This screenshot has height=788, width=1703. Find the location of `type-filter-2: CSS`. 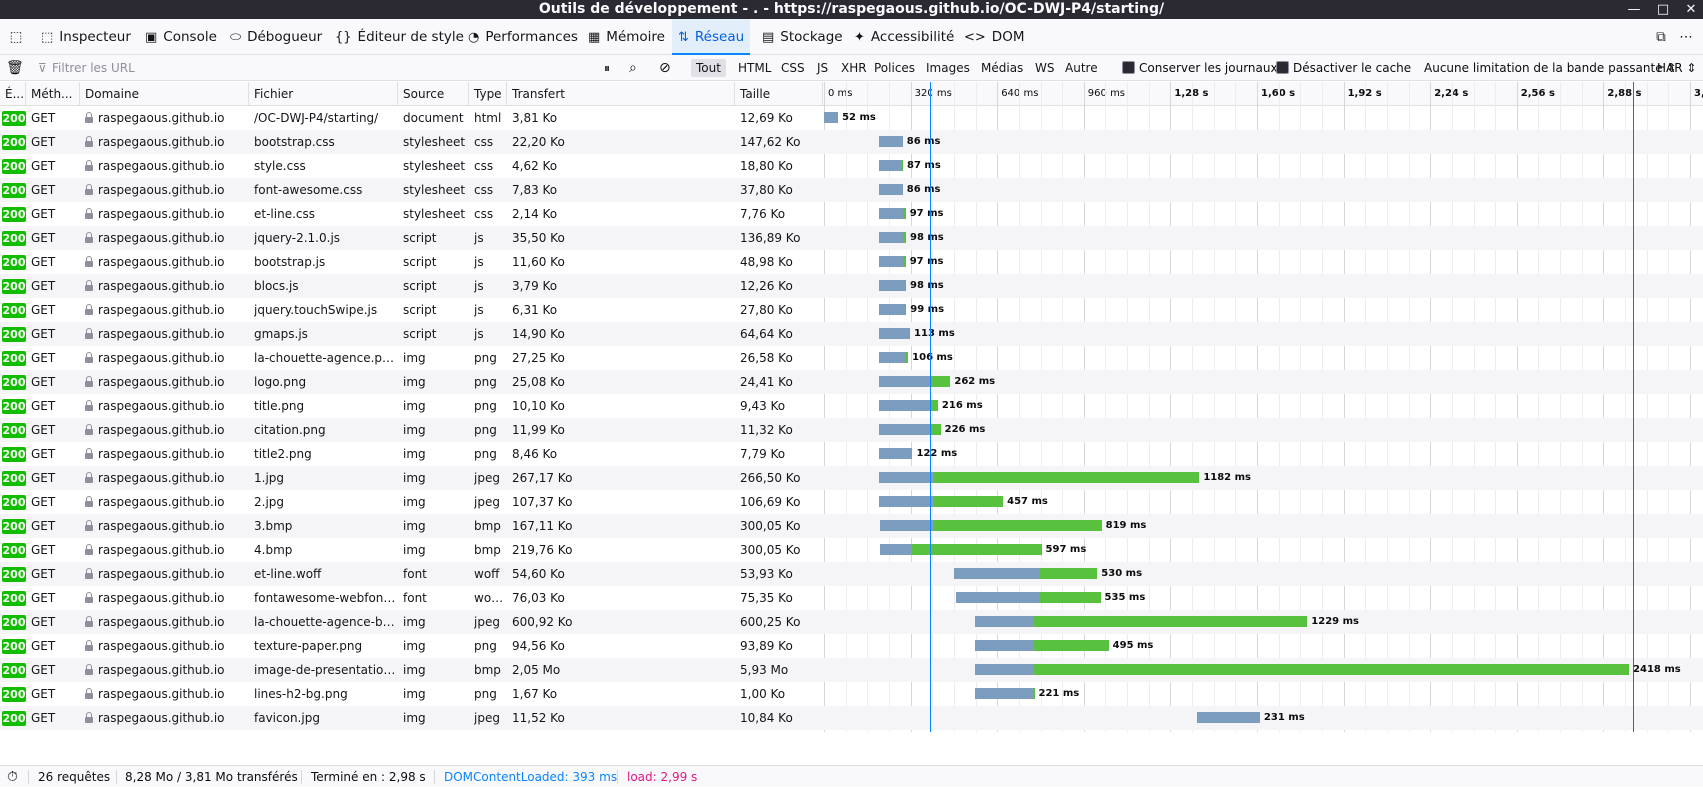

type-filter-2: CSS is located at coordinates (793, 68).